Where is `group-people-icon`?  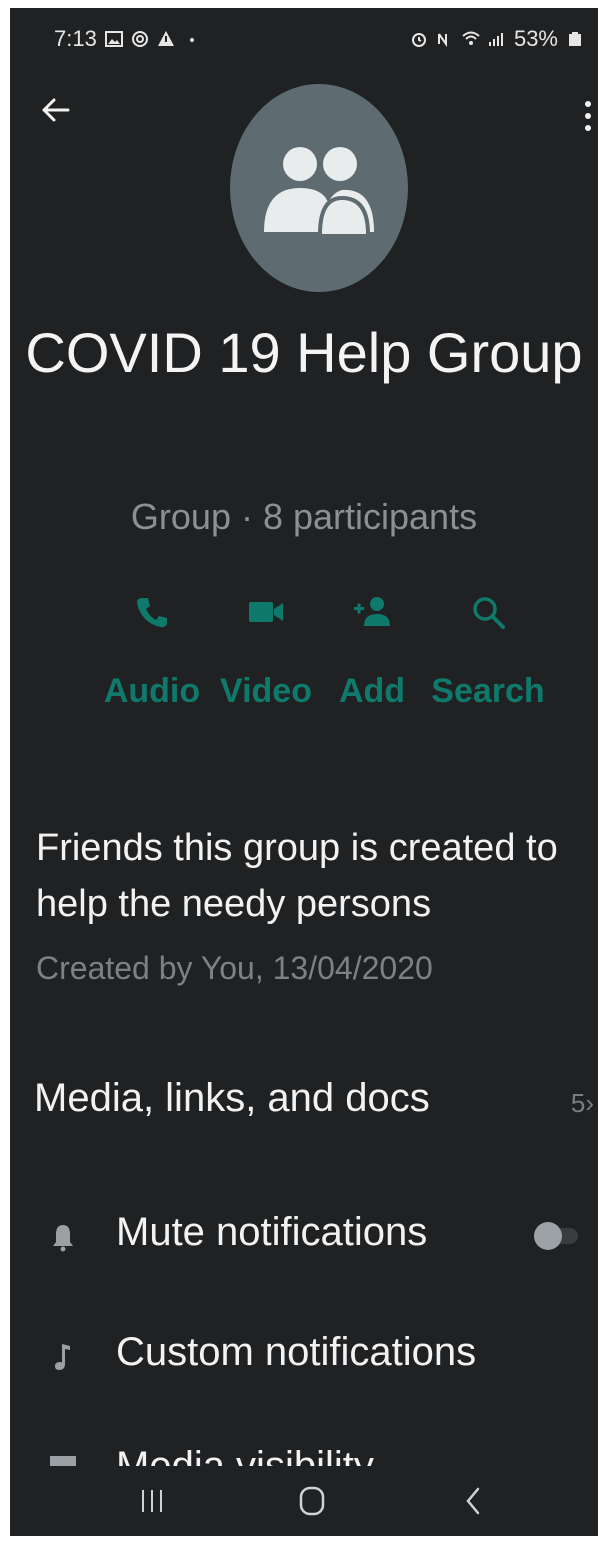
group-people-icon is located at coordinates (319, 190).